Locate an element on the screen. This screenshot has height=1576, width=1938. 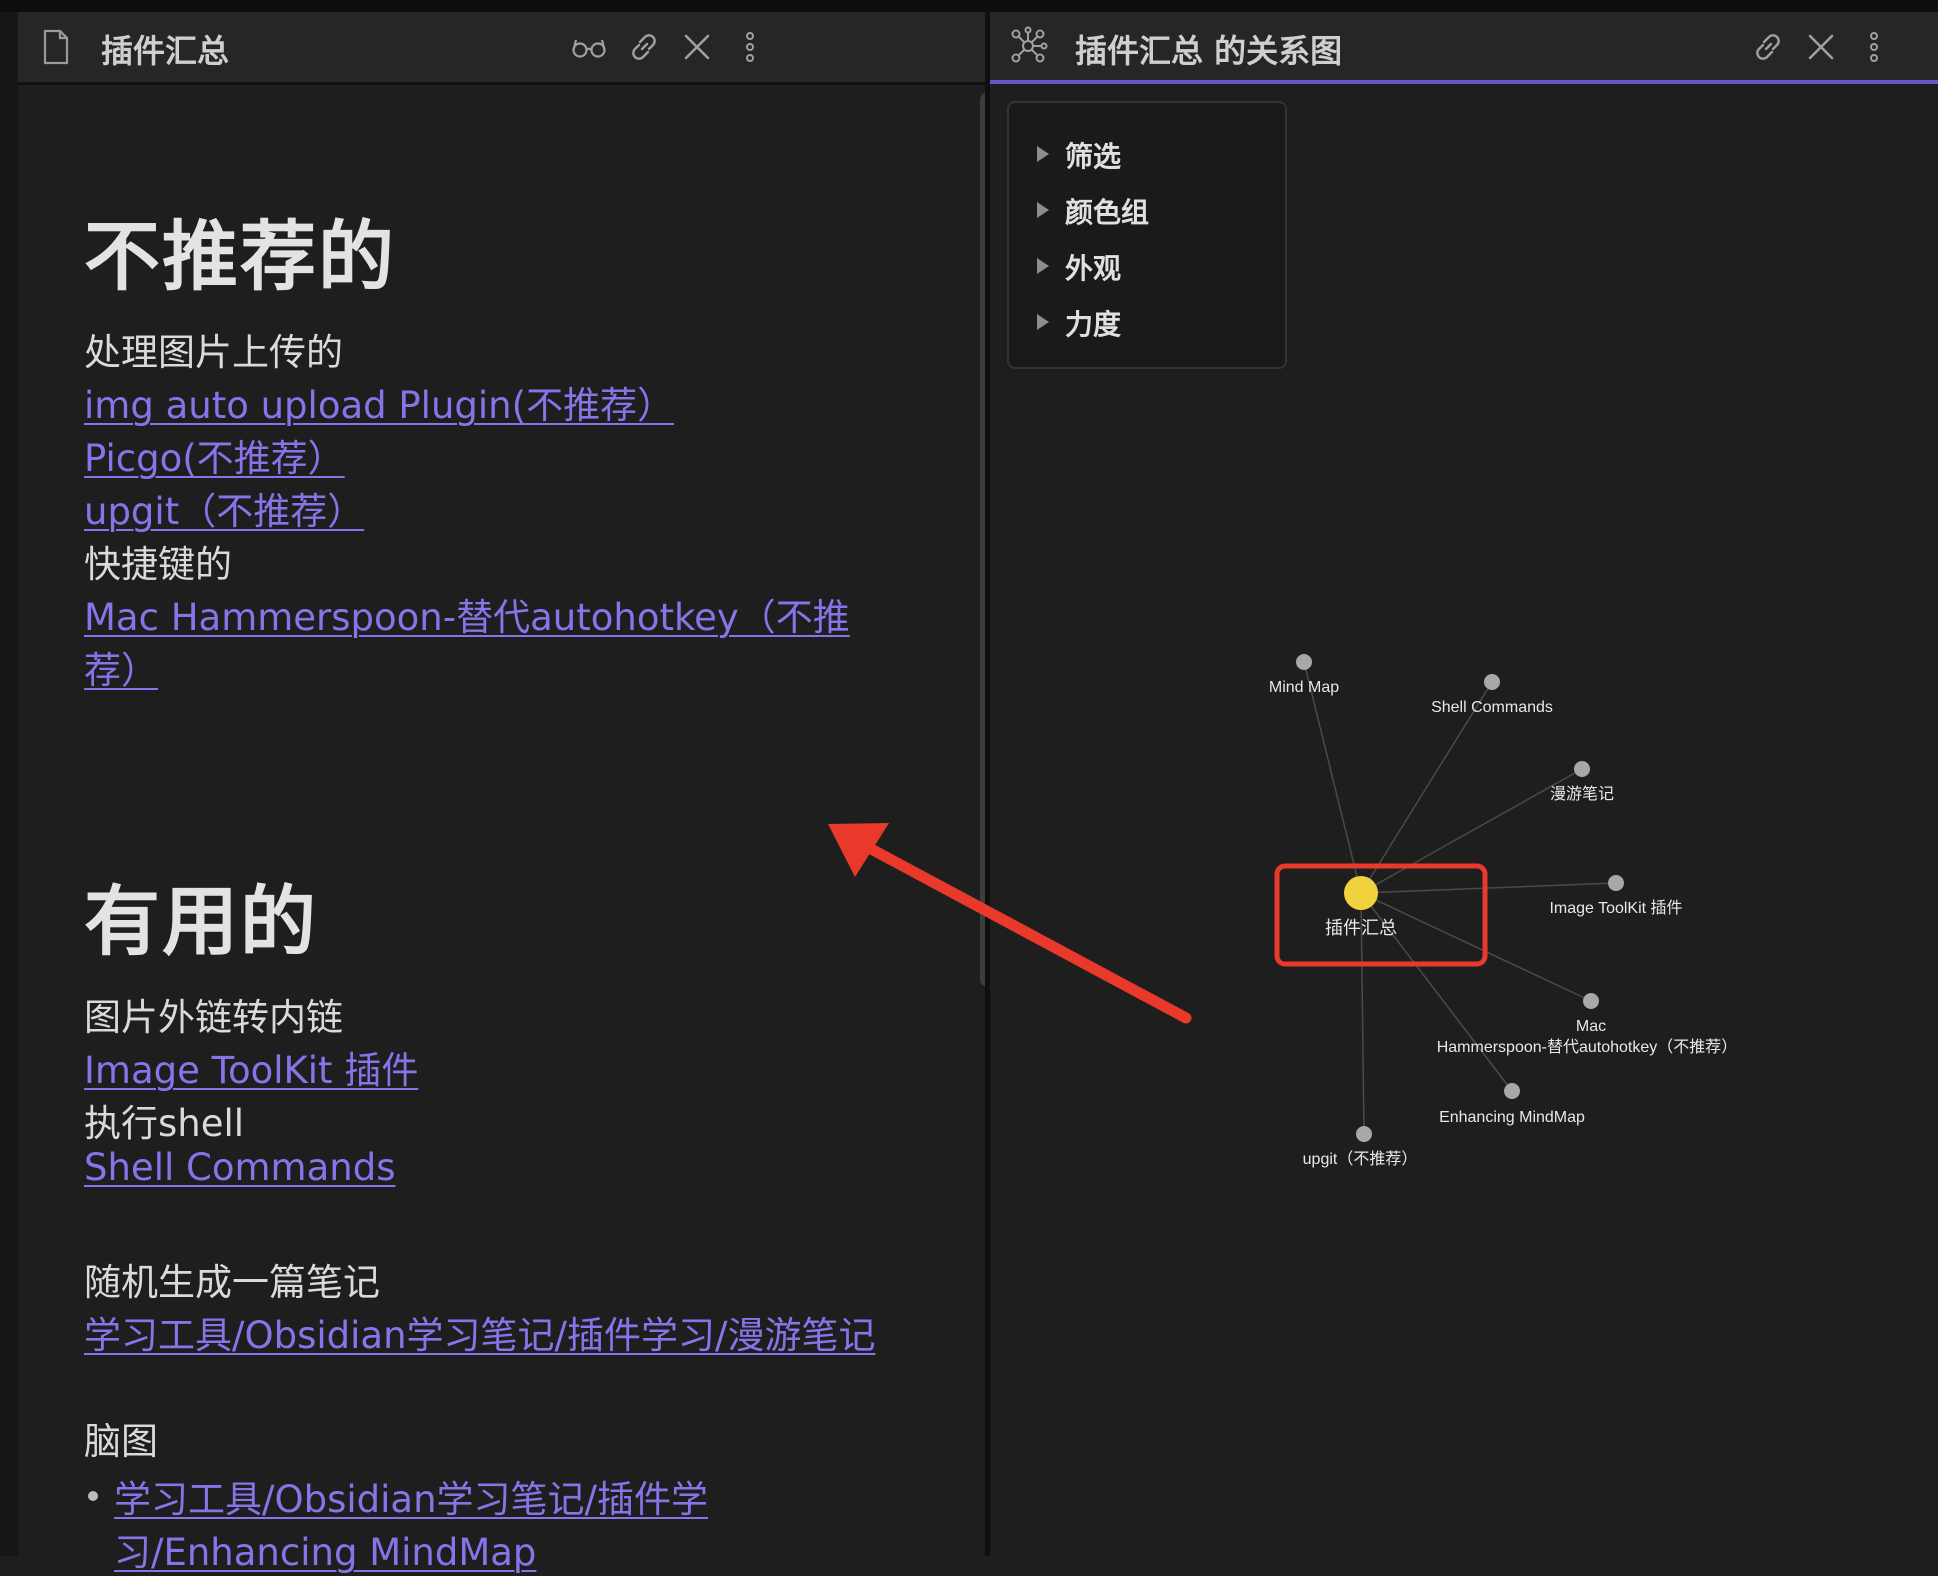
editor-pane-title: 插件汇总 is located at coordinates (165, 49).